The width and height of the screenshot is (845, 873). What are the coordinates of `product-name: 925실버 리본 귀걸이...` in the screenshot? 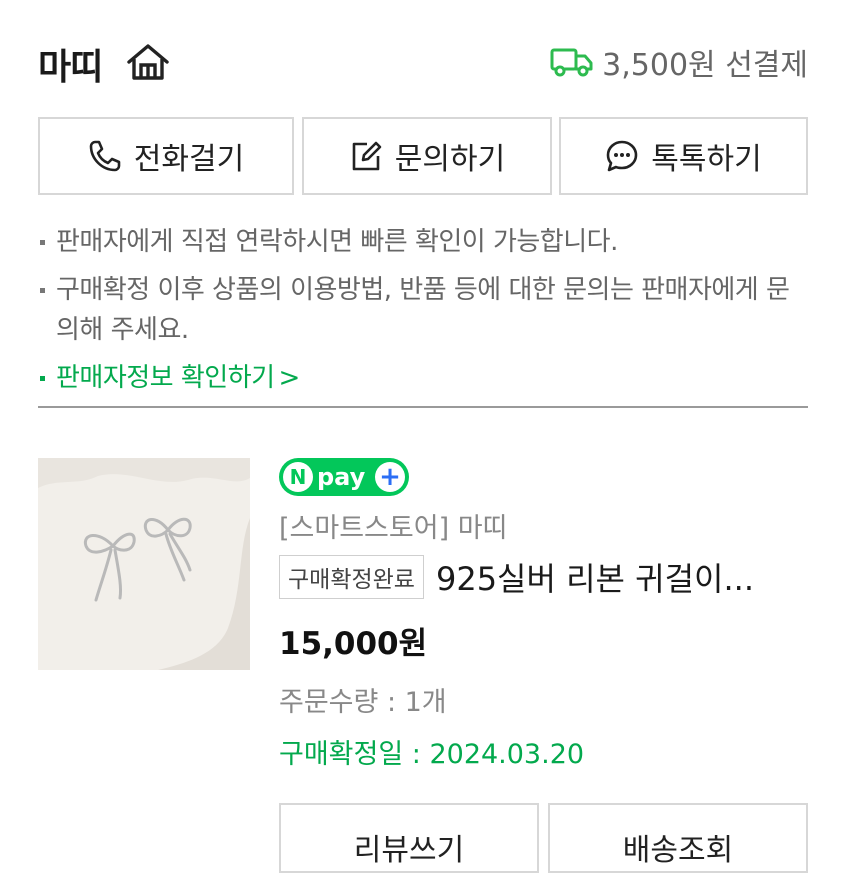 It's located at (595, 577).